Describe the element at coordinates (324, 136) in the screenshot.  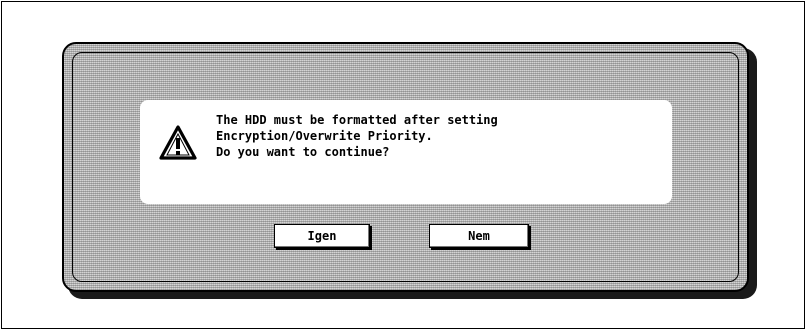
I see `message-line: Encryption/Overwrite Priority.` at that location.